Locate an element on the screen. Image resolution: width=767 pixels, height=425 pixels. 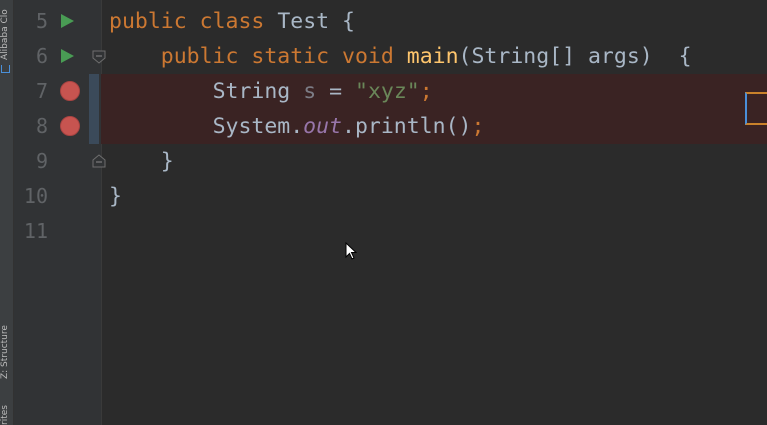
code-line: public class Test { is located at coordinates (232, 21).